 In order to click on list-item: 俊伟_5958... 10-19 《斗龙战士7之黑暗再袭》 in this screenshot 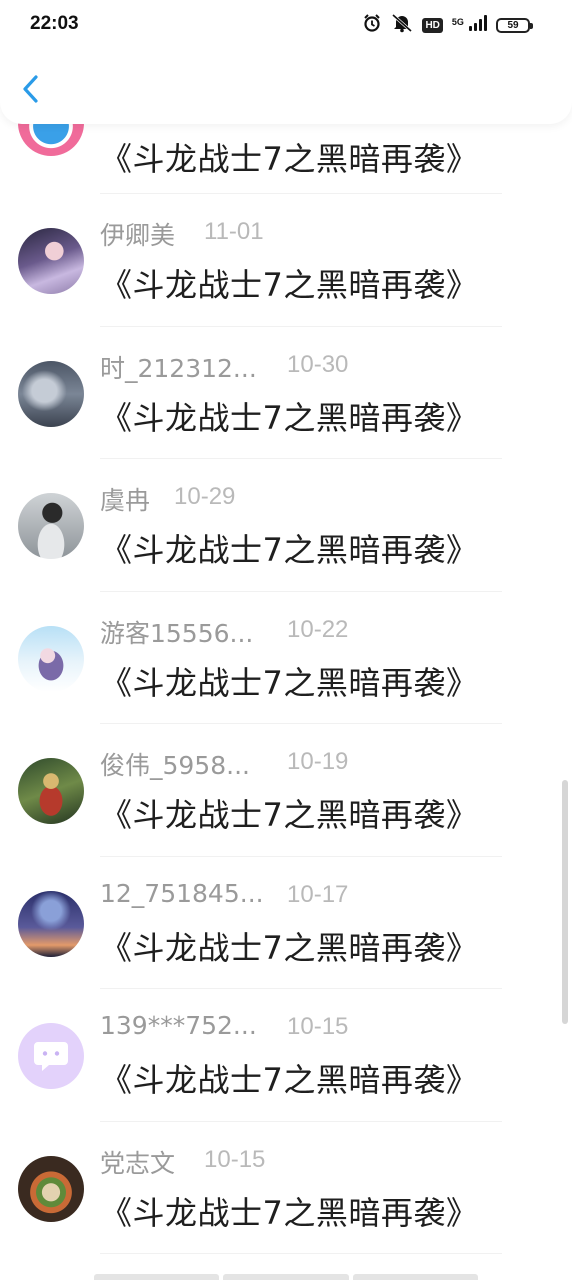, I will do `click(286, 790)`.